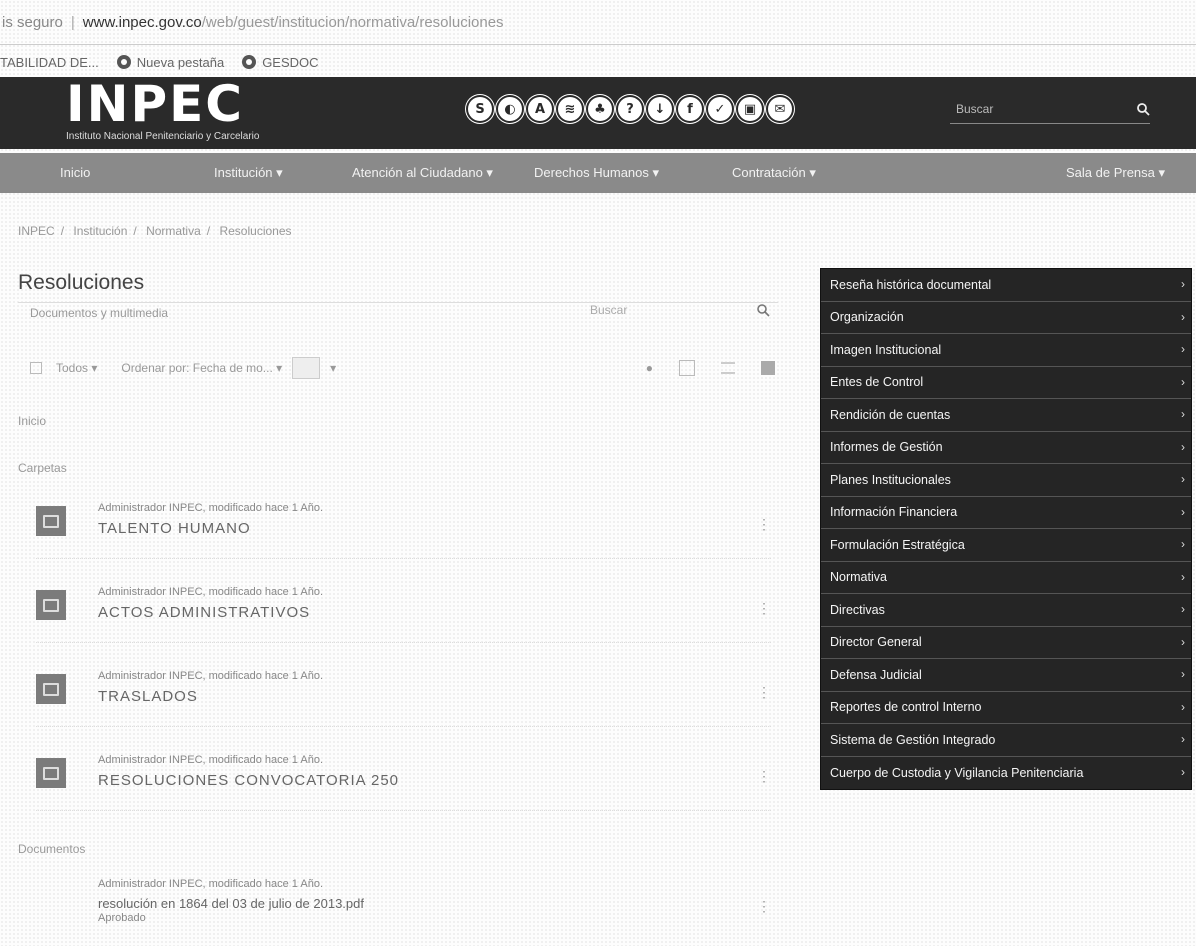 The height and width of the screenshot is (946, 1196). I want to click on header-search: Buscar, so click(1050, 109).